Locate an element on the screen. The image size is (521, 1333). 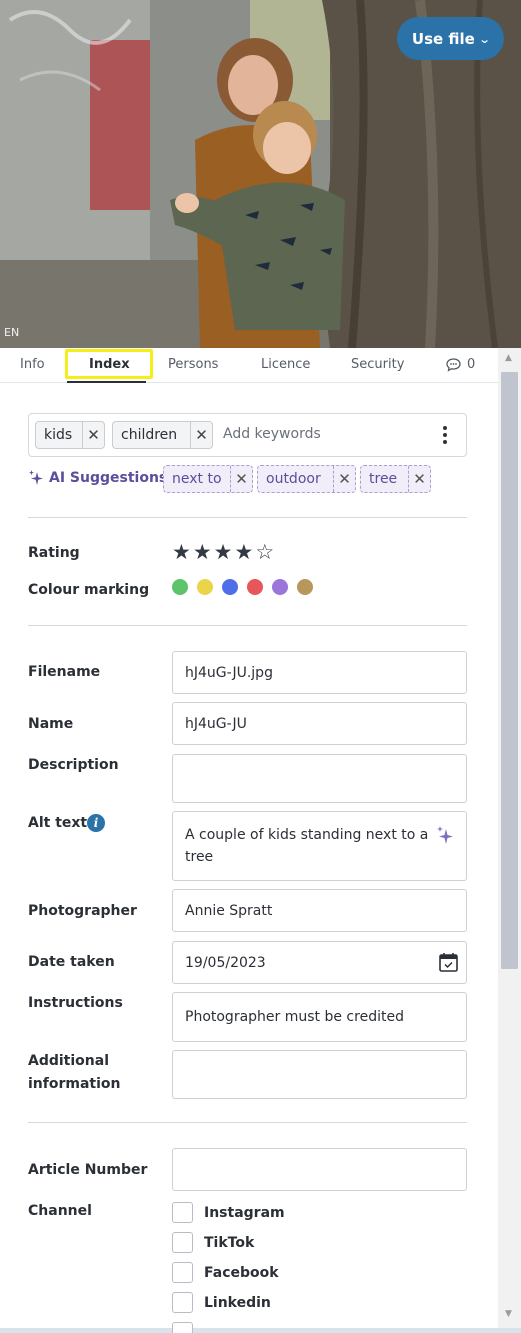
channel-option: Linkedin is located at coordinates (221, 1302).